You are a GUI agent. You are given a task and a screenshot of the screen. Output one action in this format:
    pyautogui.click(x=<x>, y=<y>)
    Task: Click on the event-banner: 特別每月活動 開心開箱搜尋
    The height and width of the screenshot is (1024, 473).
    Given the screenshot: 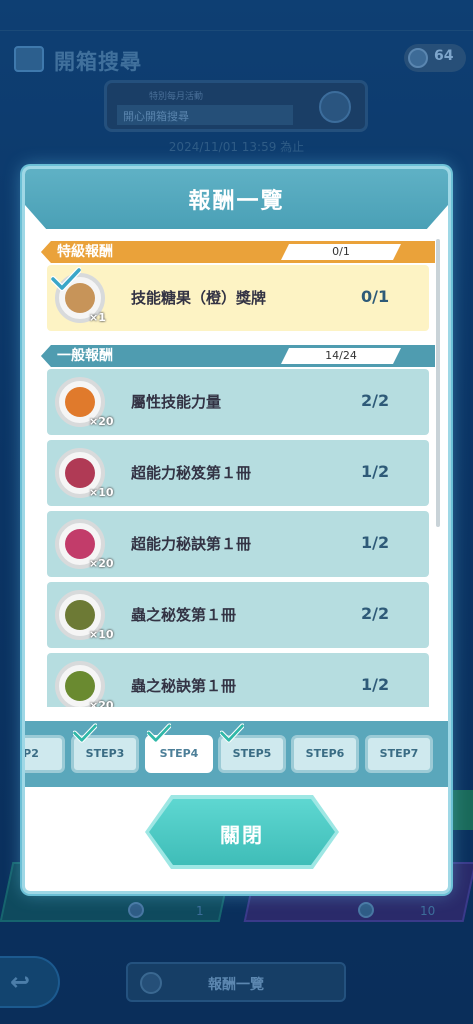 What is the action you would take?
    pyautogui.click(x=236, y=106)
    